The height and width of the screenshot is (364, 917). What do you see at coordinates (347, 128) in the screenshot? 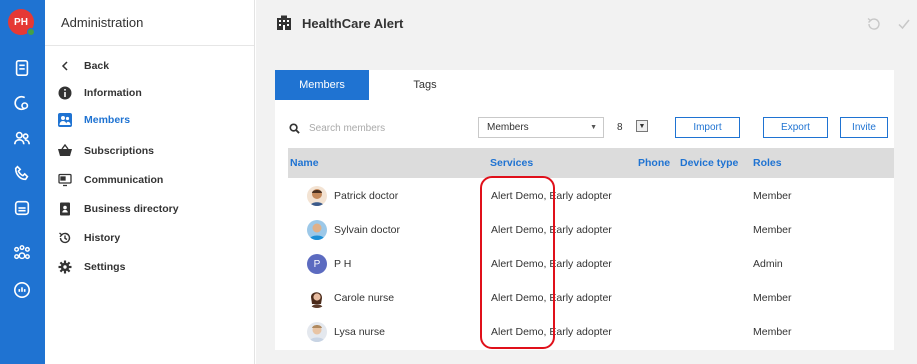
I see `search-input-placeholder: Search members` at bounding box center [347, 128].